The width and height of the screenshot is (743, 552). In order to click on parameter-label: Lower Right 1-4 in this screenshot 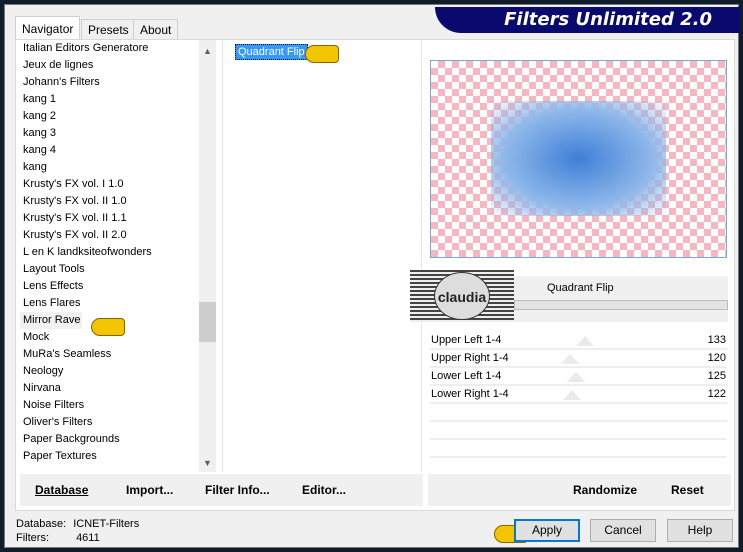, I will do `click(470, 394)`.